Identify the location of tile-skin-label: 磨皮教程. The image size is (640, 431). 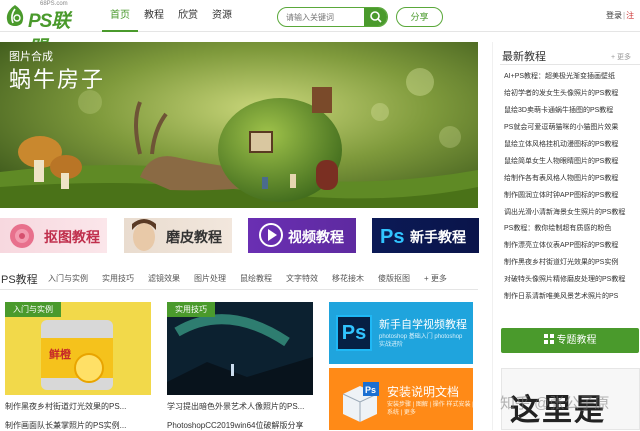
(194, 237).